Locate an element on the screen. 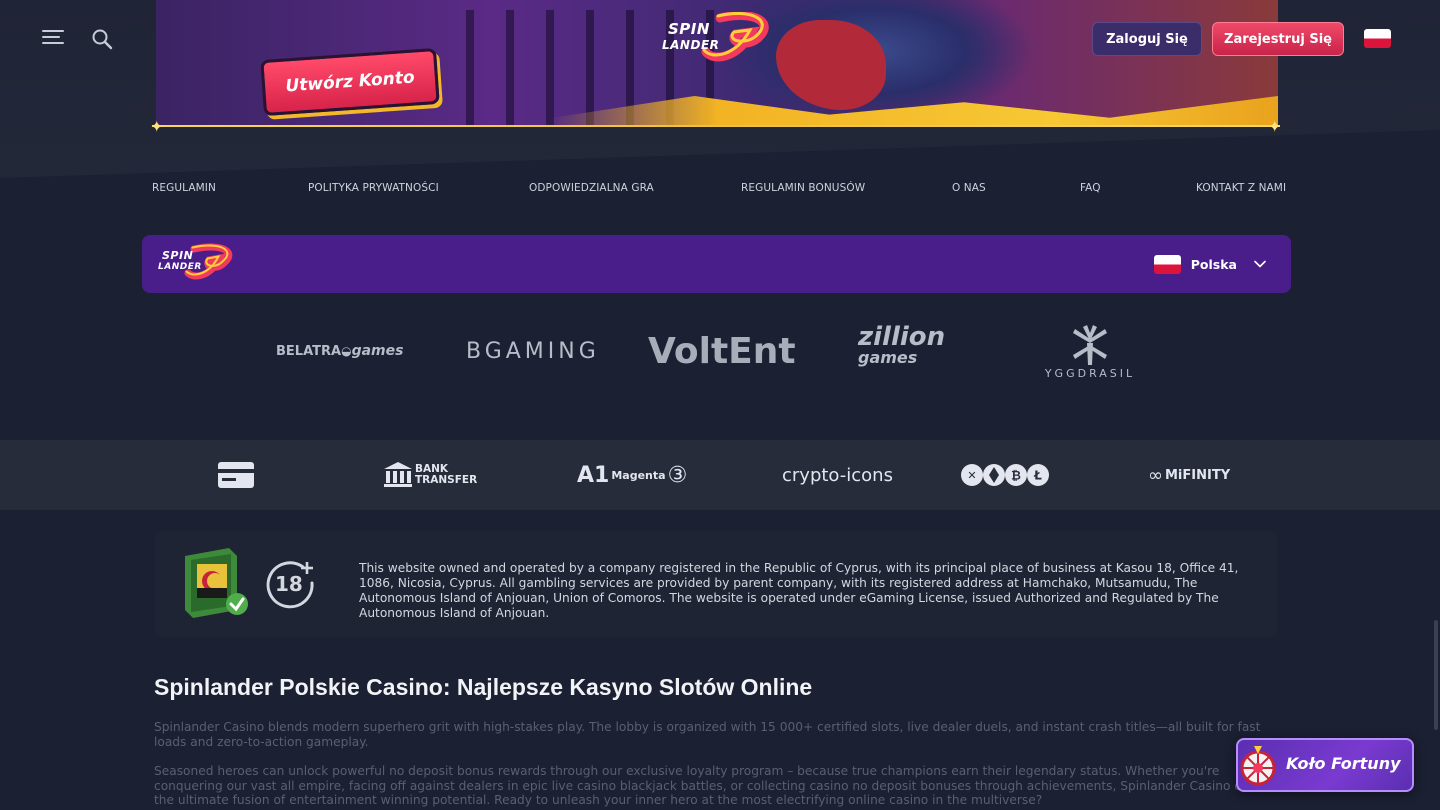 The image size is (1440, 810). license-seal-icon is located at coordinates (218, 583).